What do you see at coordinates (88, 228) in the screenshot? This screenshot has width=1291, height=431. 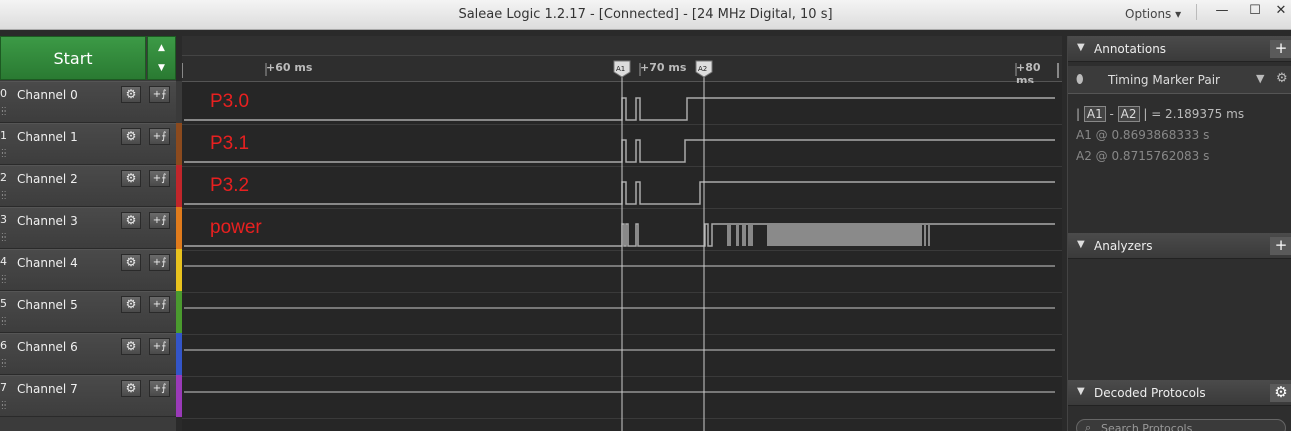 I see `channel-row-3: 3 :::: Channel 3 ⚙ +⨍` at bounding box center [88, 228].